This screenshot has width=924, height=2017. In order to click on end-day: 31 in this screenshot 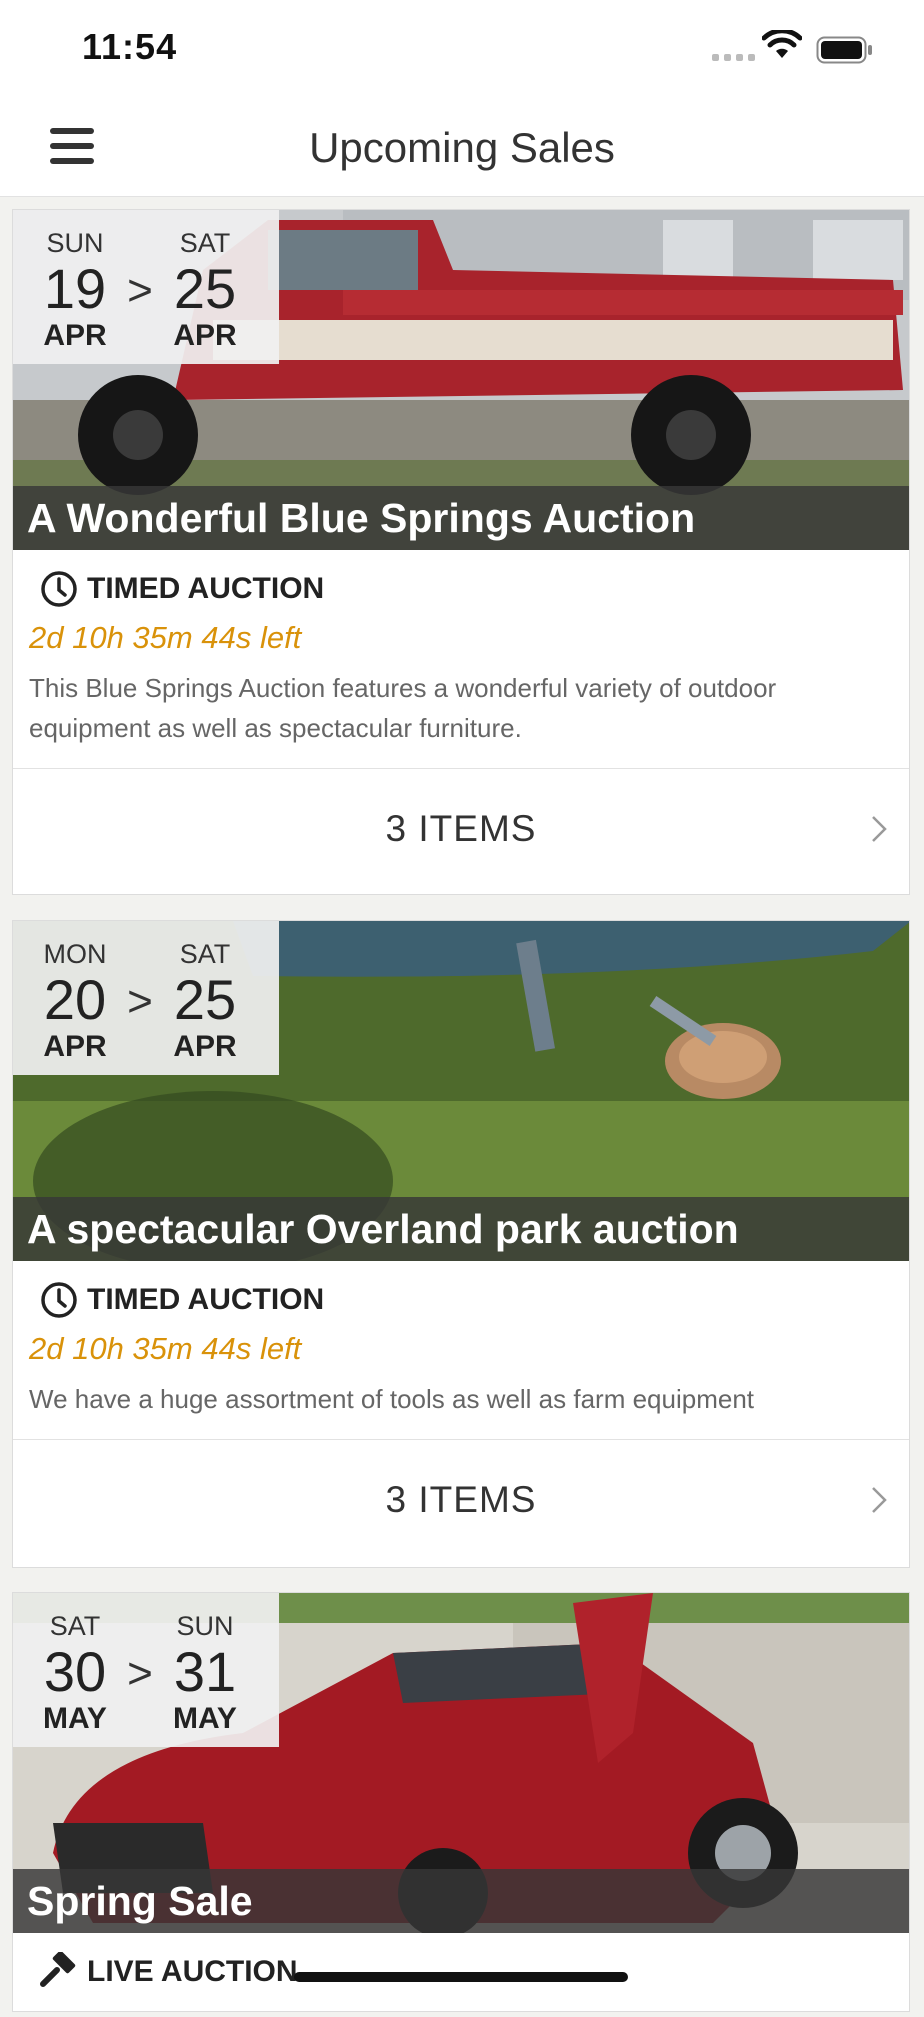, I will do `click(205, 1671)`.